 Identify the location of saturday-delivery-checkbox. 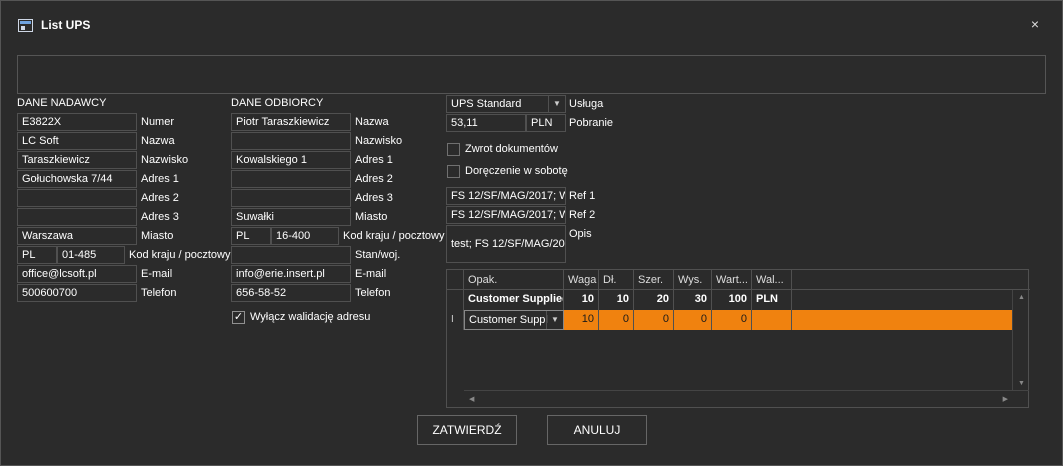
(453, 171).